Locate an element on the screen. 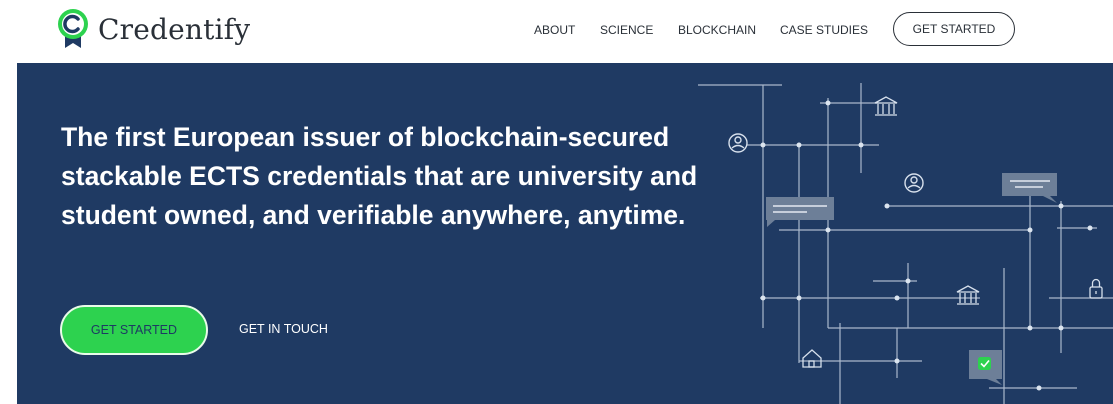 The image size is (1113, 404). nav-about: ABOUT is located at coordinates (554, 30).